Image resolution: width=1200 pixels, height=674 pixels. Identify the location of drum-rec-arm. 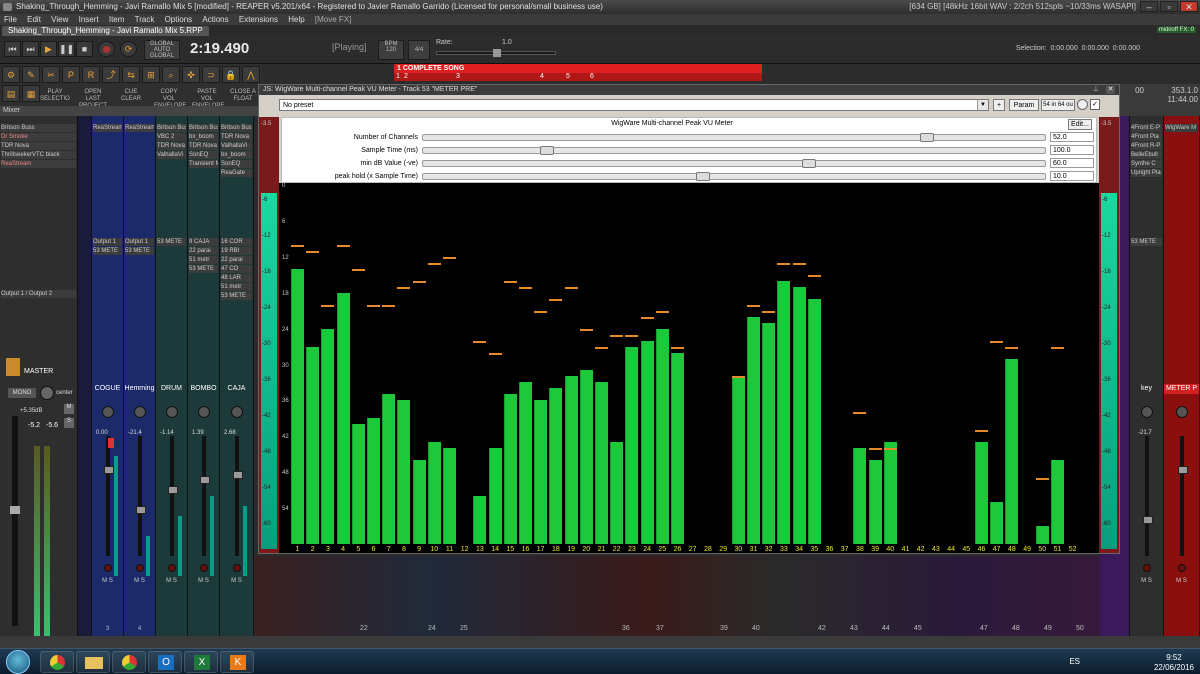
(171, 568).